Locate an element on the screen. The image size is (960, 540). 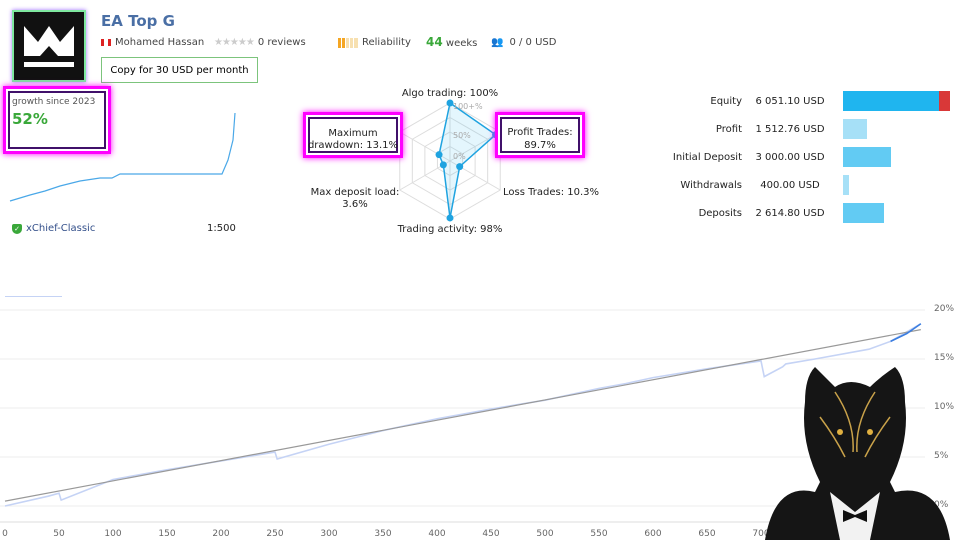
equity-drawdown-bar is located at coordinates (944, 101).